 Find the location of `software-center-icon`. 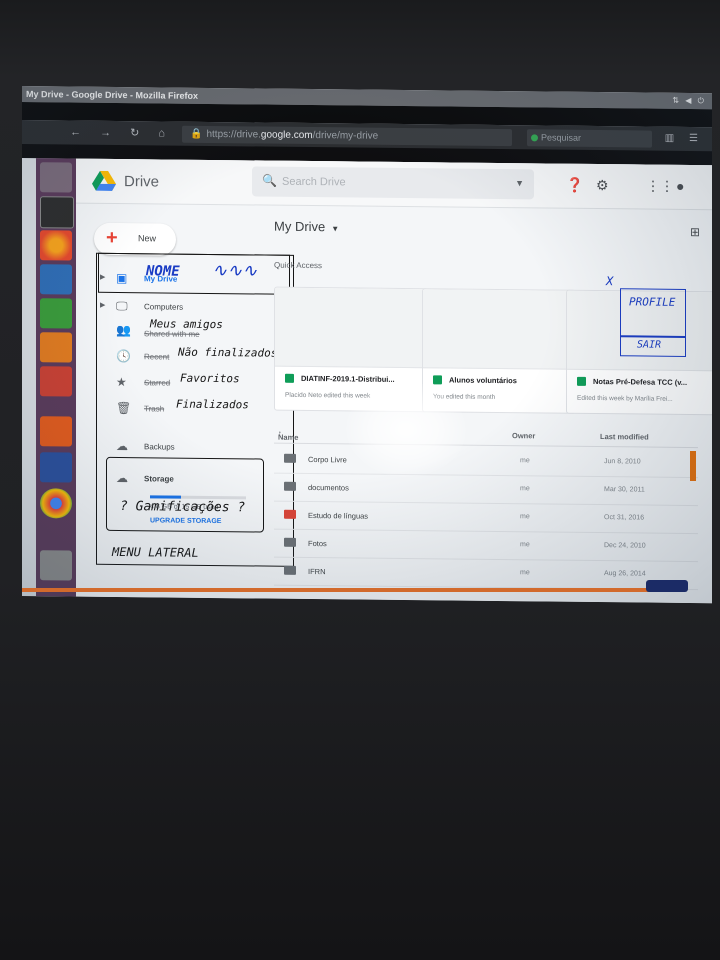

software-center-icon is located at coordinates (56, 431).